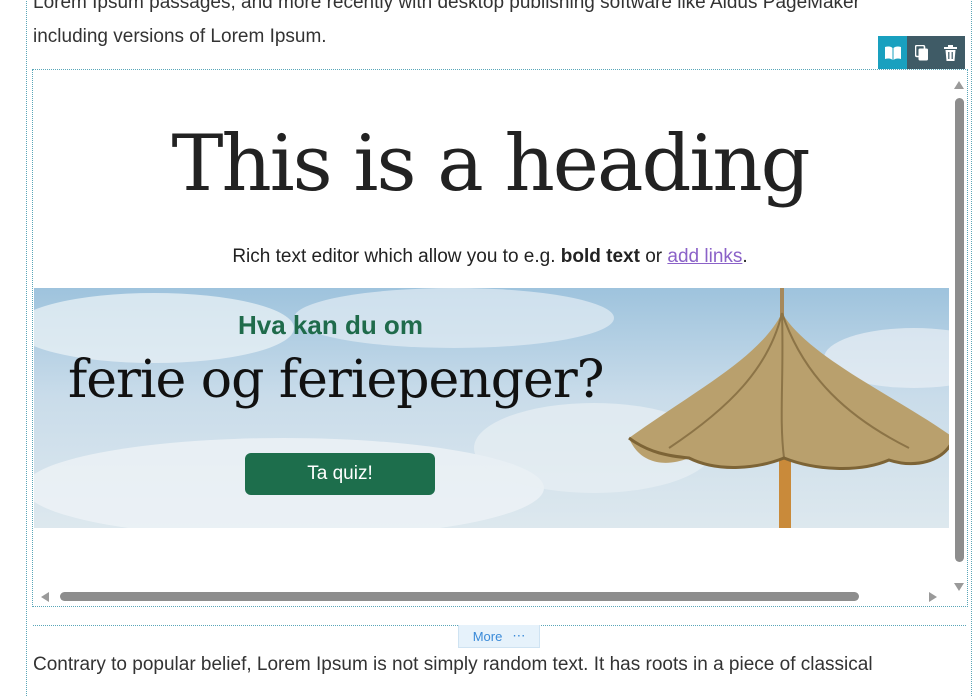  I want to click on intro-line-2: including versions of Lorem Ipsum., so click(180, 36).